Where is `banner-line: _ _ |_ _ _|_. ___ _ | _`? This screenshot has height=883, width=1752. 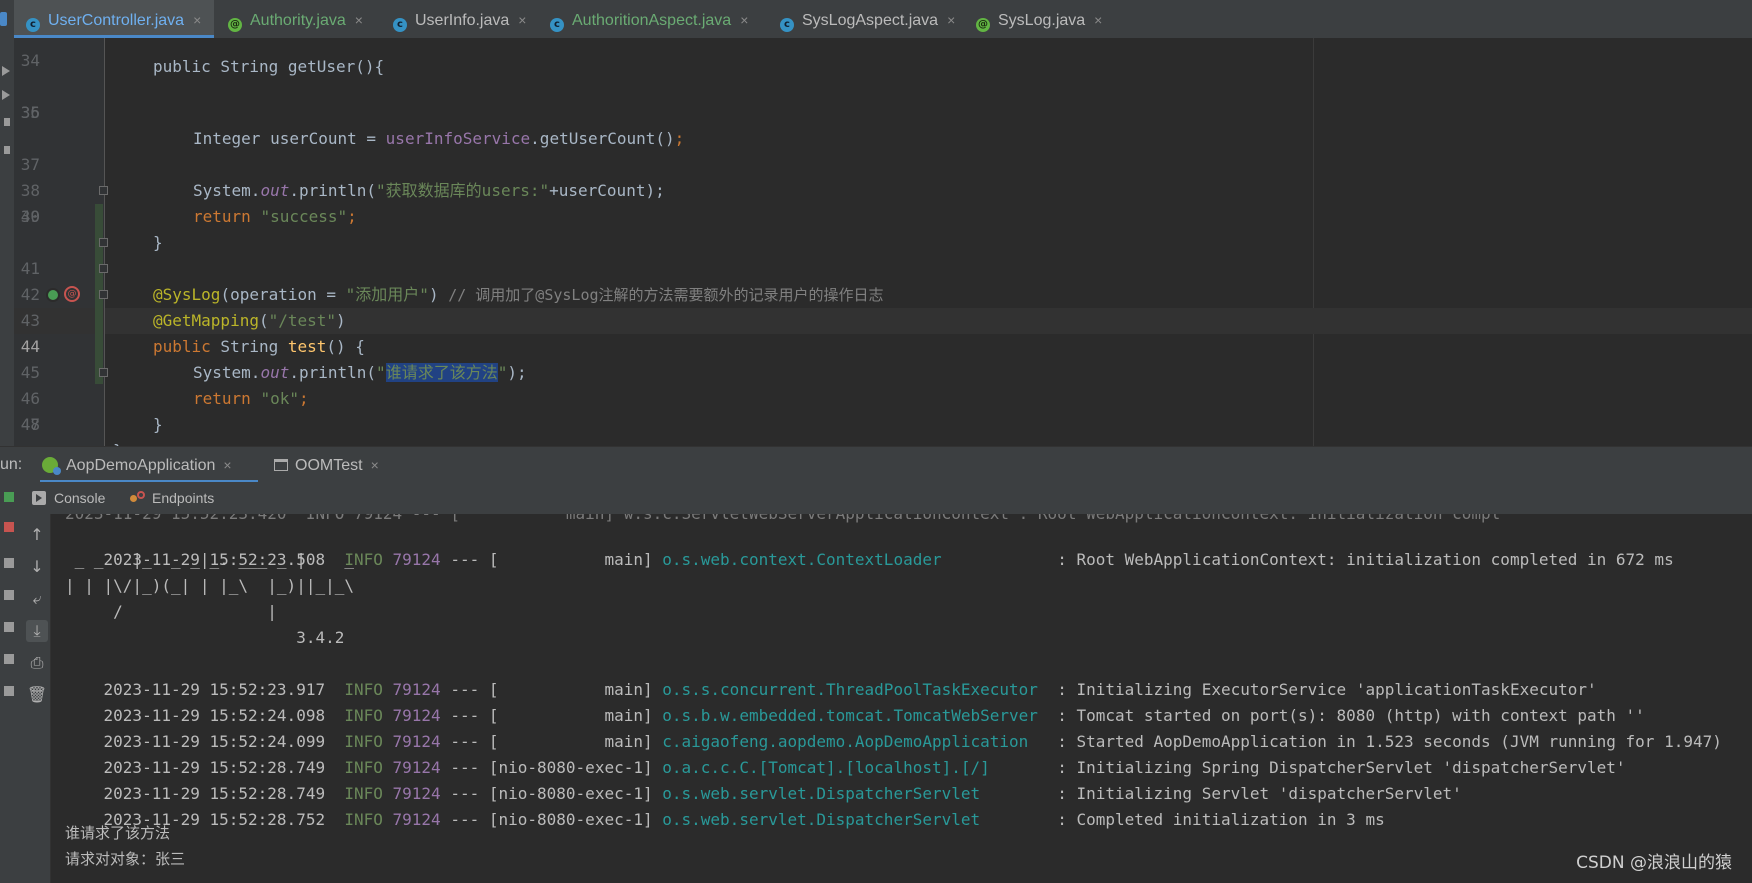 banner-line: _ _ |_ _ _|_. ___ _ | _ is located at coordinates (209, 559).